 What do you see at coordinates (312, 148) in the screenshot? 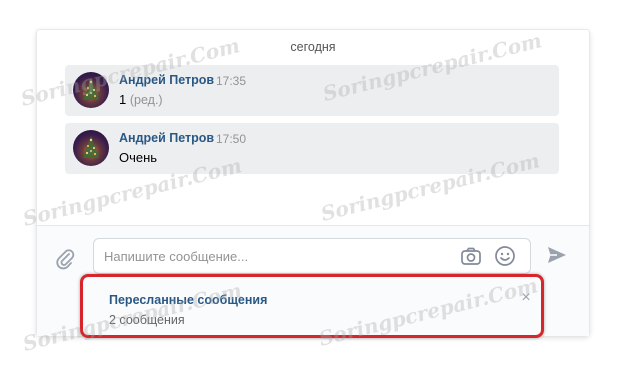
I see `message-item: Андрей Петров 17:50 Очень` at bounding box center [312, 148].